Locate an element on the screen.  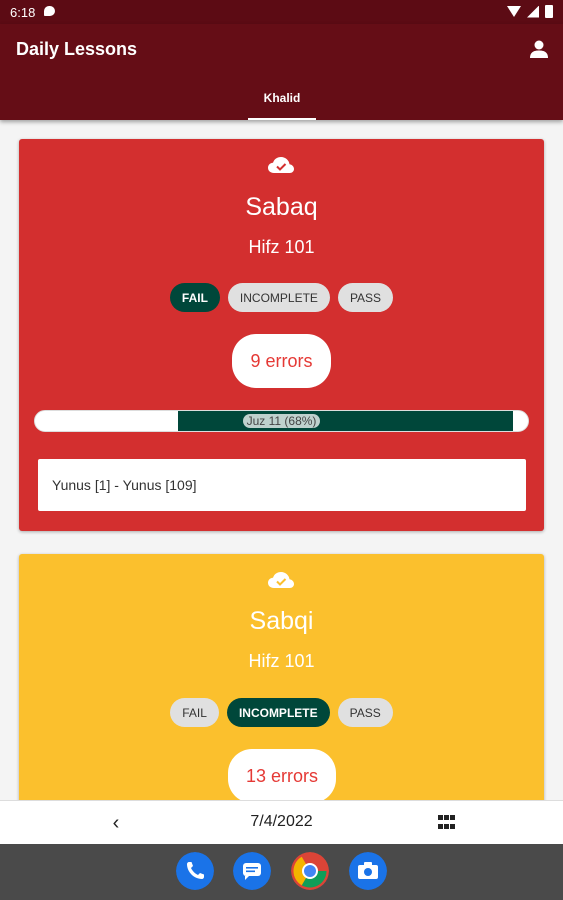
battery-icon is located at coordinates (549, 11).